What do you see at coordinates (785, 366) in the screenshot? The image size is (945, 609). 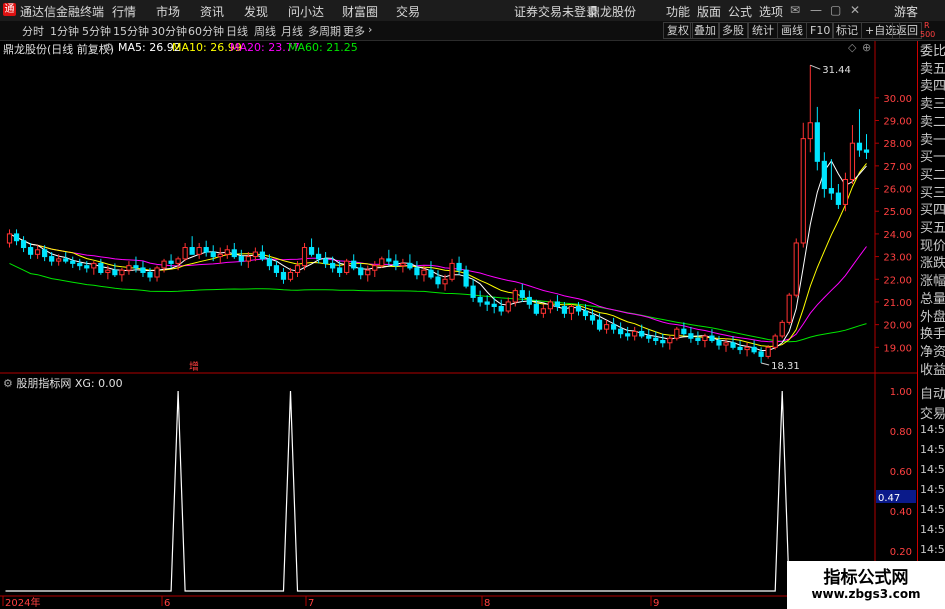 I see `low-annotation: 18.31` at bounding box center [785, 366].